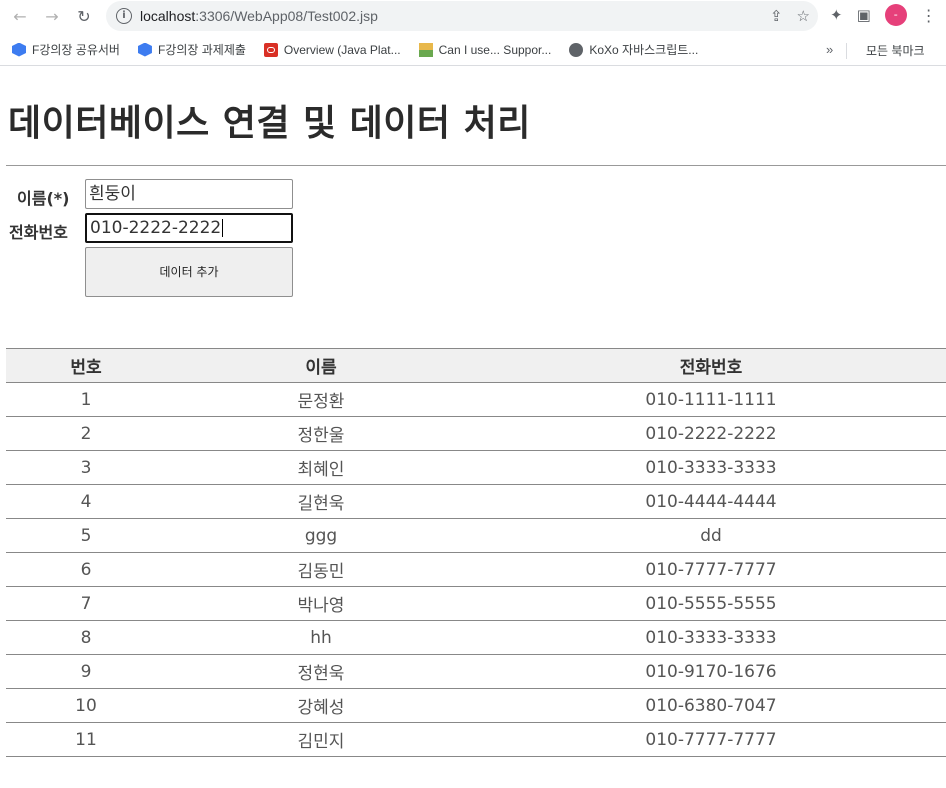 Image resolution: width=946 pixels, height=788 pixels. What do you see at coordinates (321, 399) in the screenshot?
I see `cell-name: 문정환` at bounding box center [321, 399].